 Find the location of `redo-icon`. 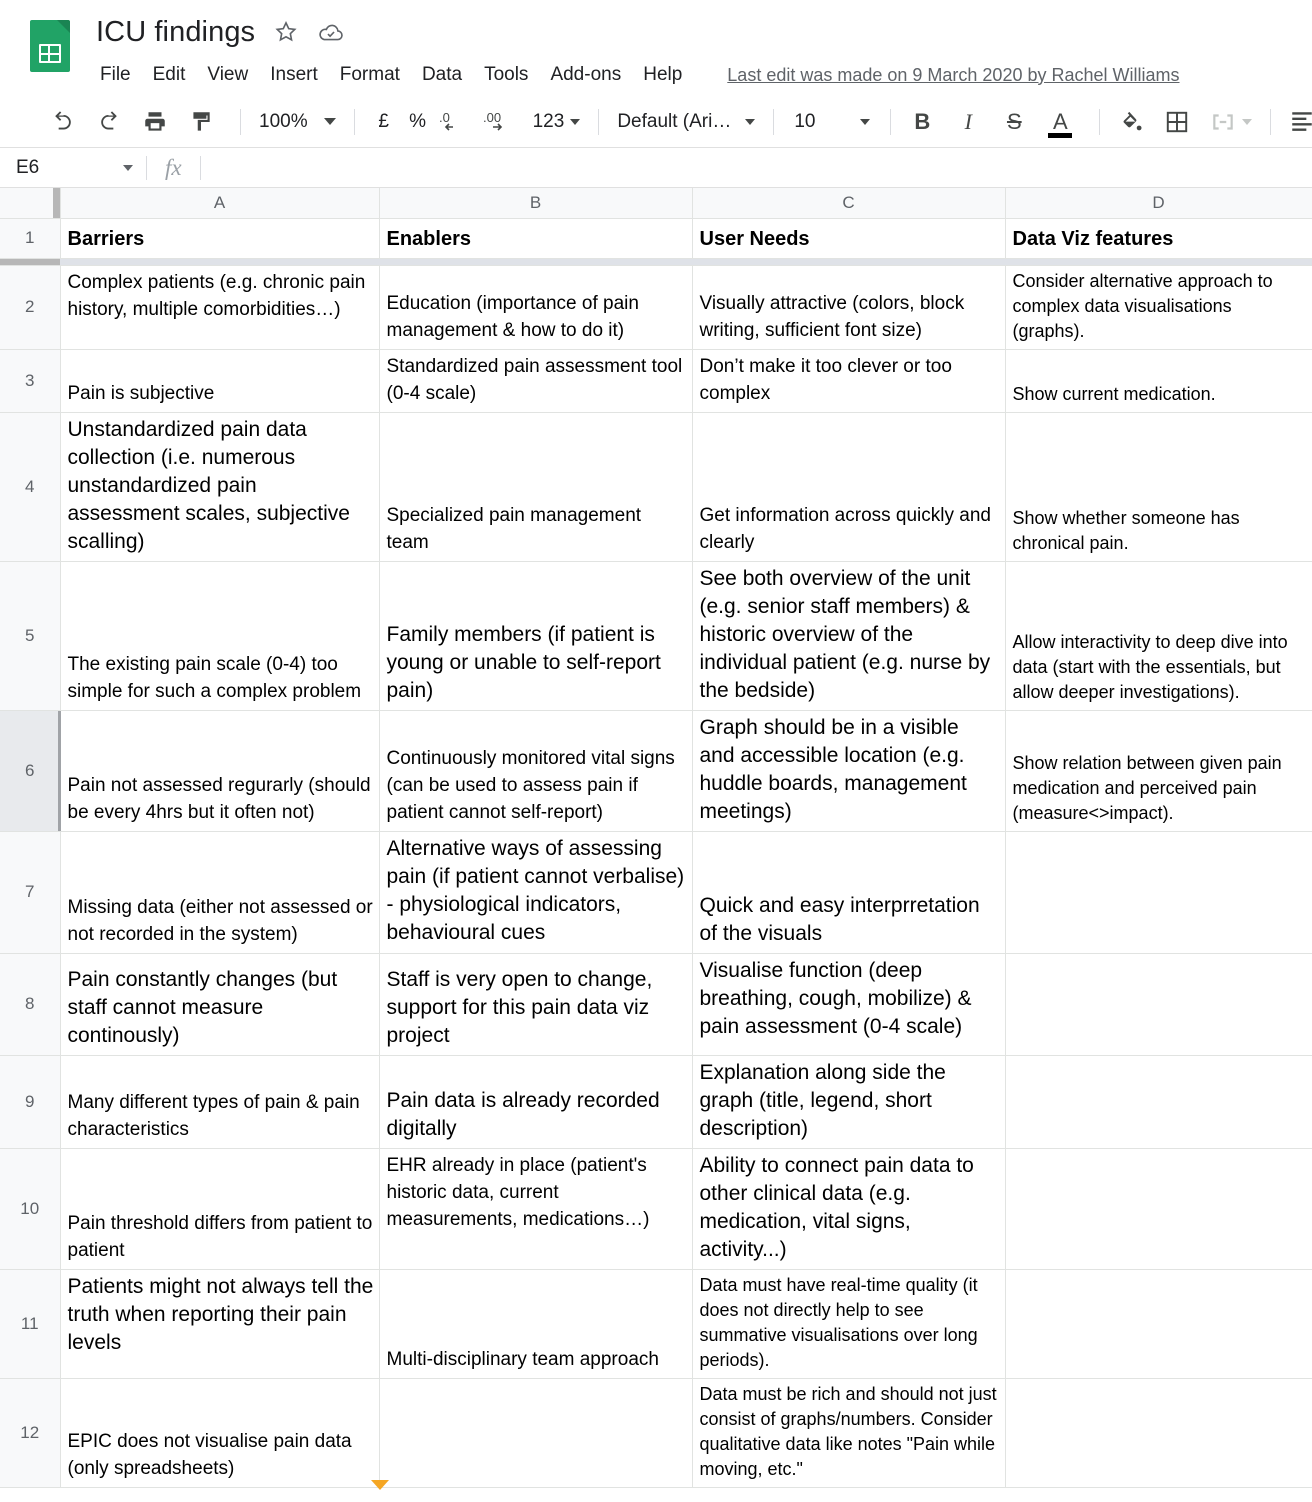

redo-icon is located at coordinates (109, 122).